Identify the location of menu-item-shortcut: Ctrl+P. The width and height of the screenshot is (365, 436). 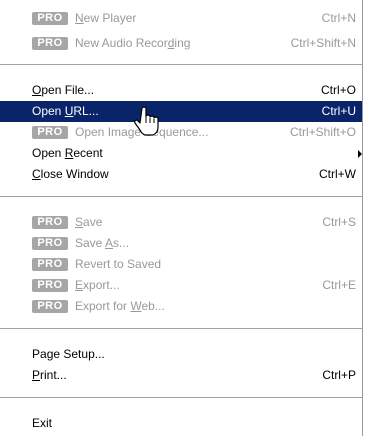
(339, 375).